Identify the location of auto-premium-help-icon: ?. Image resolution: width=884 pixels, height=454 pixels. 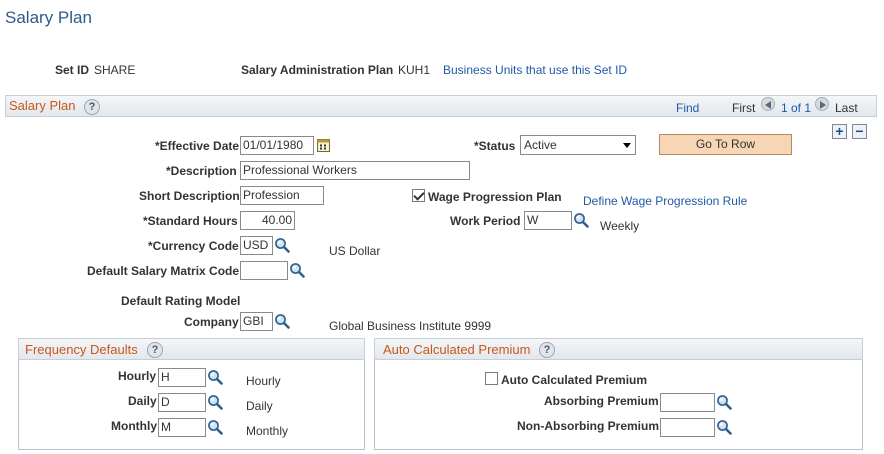
(547, 350).